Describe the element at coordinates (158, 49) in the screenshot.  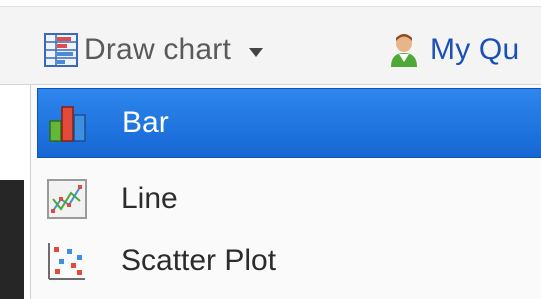
I see `draw-chart-label: Draw chart` at that location.